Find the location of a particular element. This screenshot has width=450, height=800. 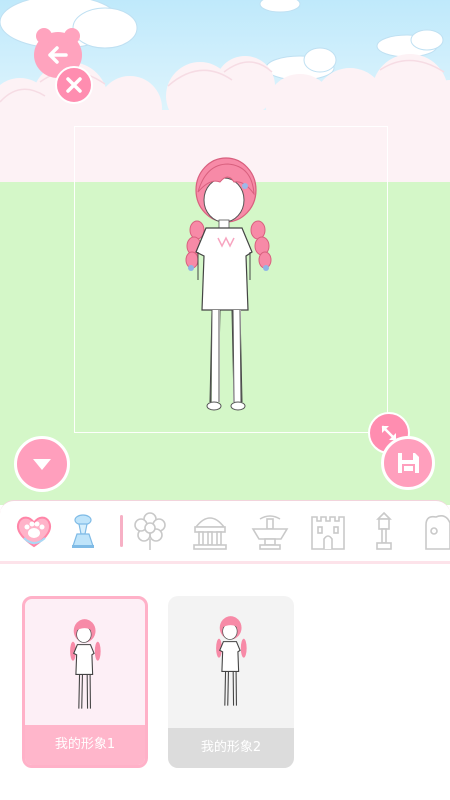

tool-heart-paw is located at coordinates (34, 531).